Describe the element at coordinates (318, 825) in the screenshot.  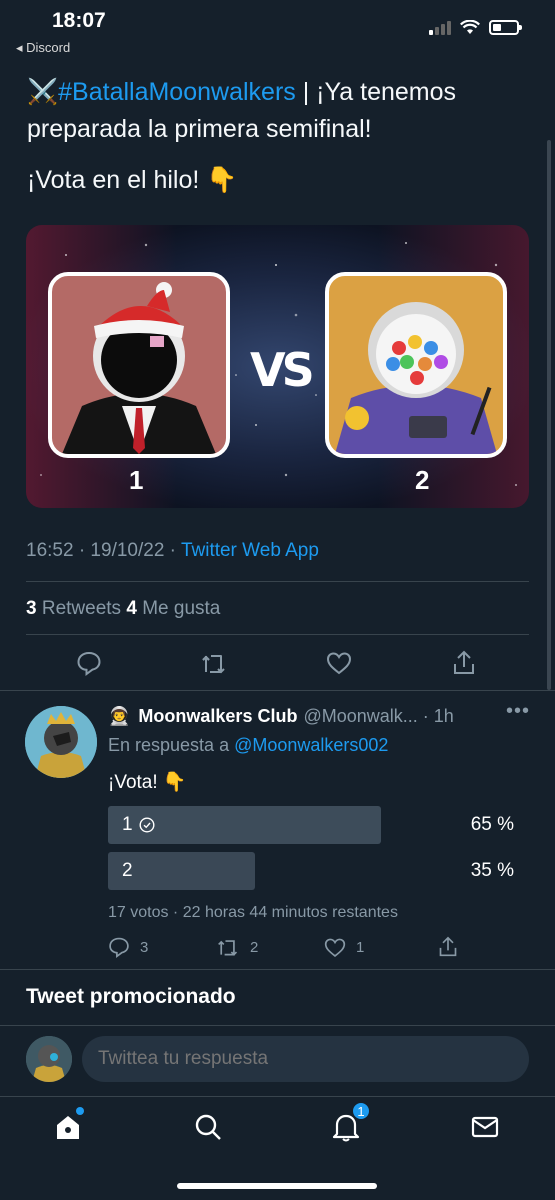
I see `poll-option: 1 65 %` at that location.